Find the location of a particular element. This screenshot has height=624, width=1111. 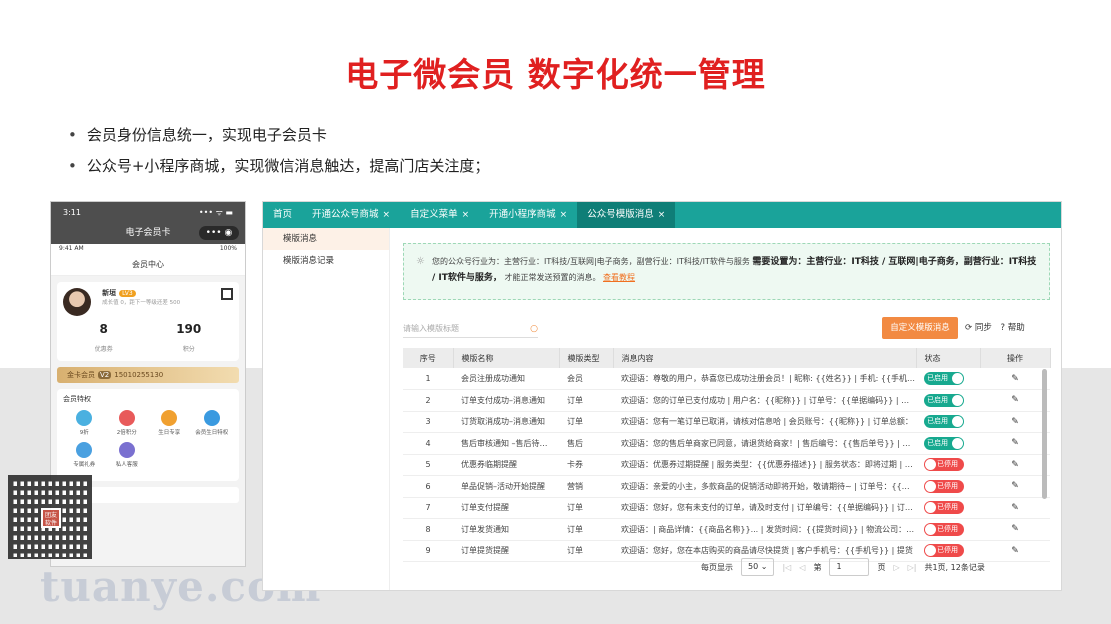

sidebar-item-template-message: 模版消息 is located at coordinates (326, 239).